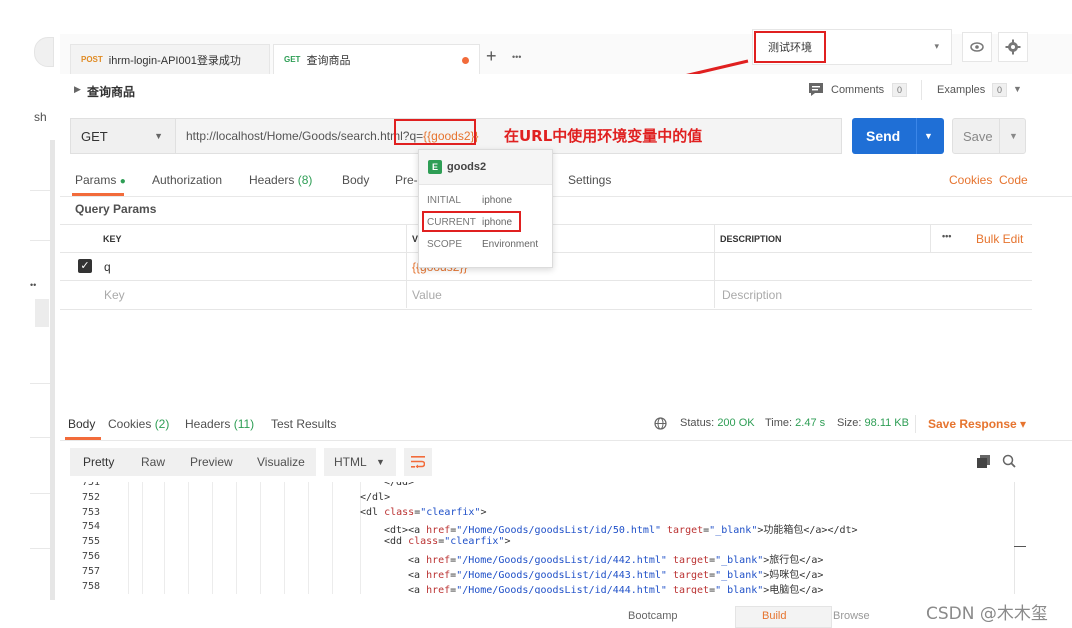 This screenshot has width=1072, height=628. What do you see at coordinates (1009, 462) in the screenshot?
I see `search-icon` at bounding box center [1009, 462].